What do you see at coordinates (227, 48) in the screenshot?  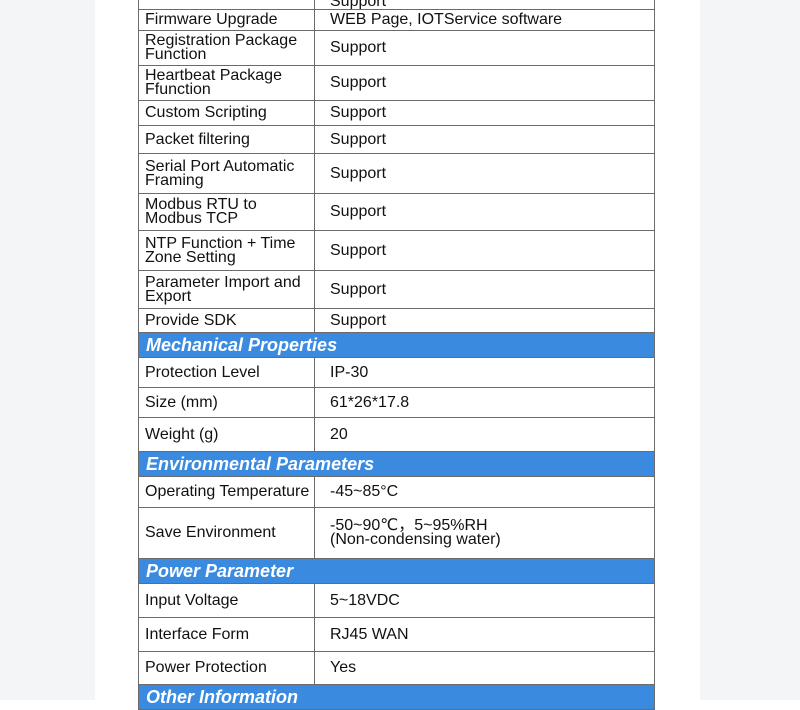 I see `row-label: Registration Package Function` at bounding box center [227, 48].